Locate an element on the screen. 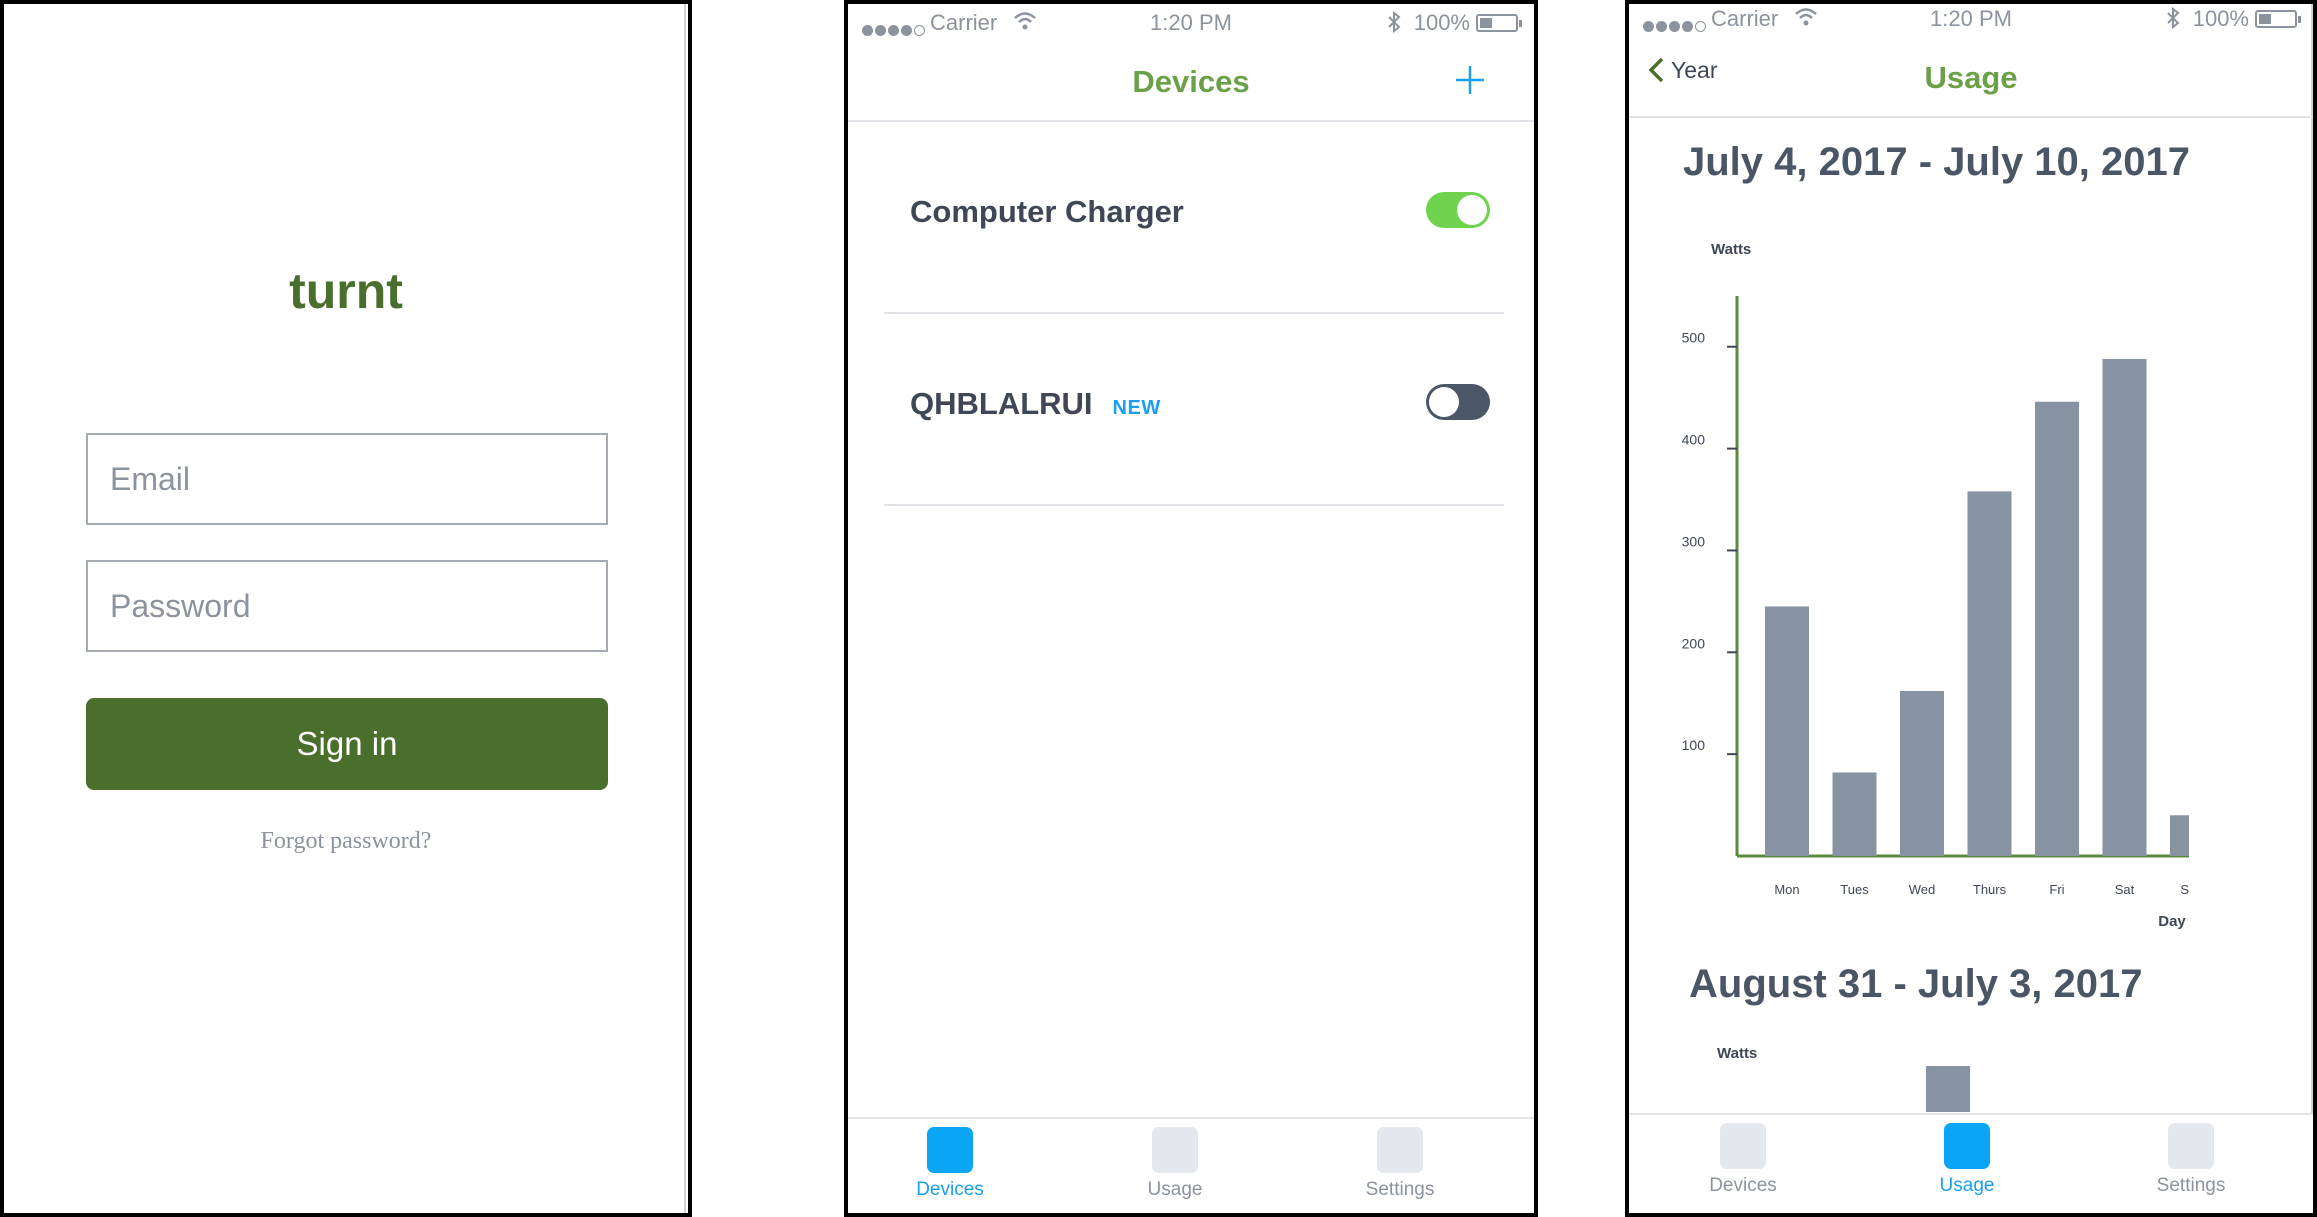 This screenshot has height=1217, width=2317. nav-bar: Year Usage is located at coordinates (1971, 79).